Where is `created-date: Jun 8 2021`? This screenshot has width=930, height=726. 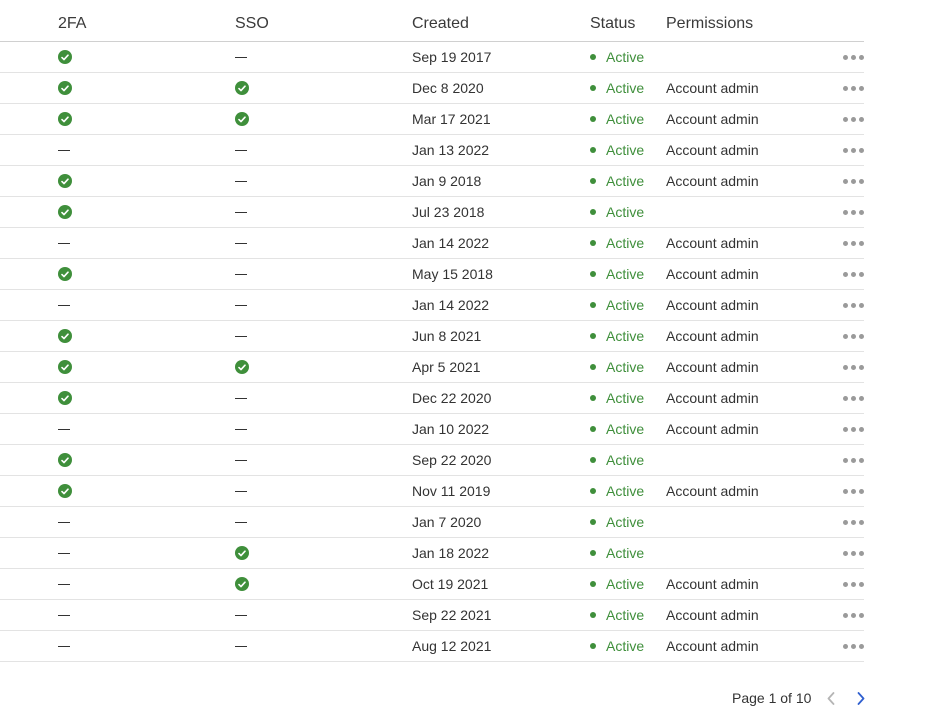
created-date: Jun 8 2021 is located at coordinates (447, 336).